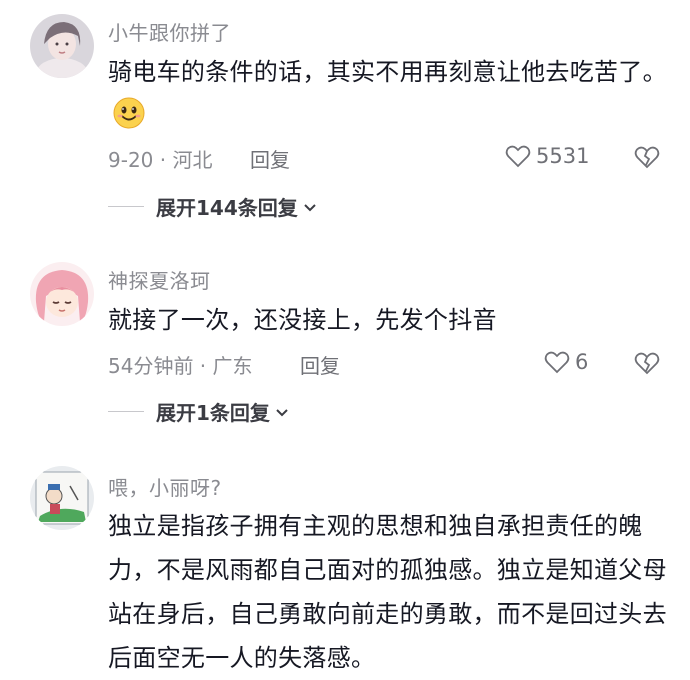 This screenshot has height=680, width=690. I want to click on expand-replies-button: 展开1条回复, so click(199, 411).